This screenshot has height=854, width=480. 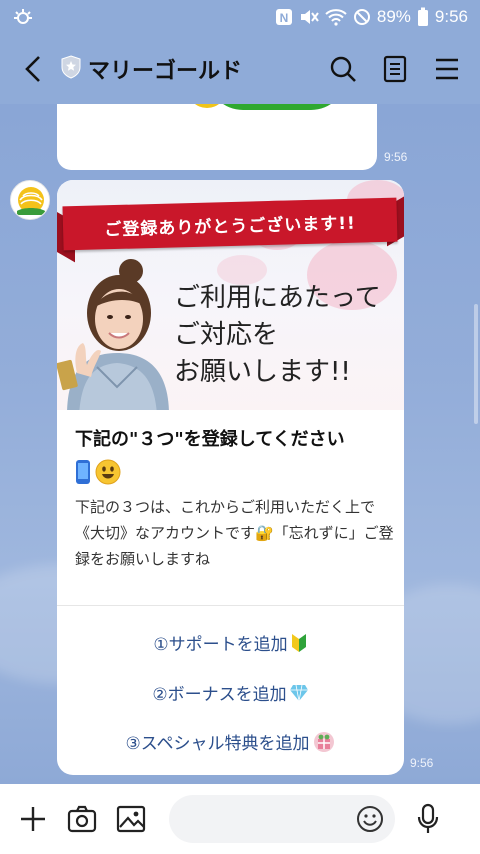 What do you see at coordinates (23, 17) in the screenshot?
I see `sun-settings-icon` at bounding box center [23, 17].